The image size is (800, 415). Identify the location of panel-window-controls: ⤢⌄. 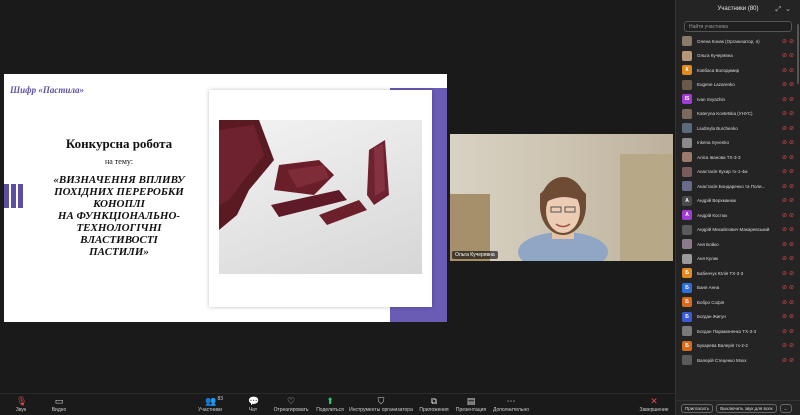
(785, 9).